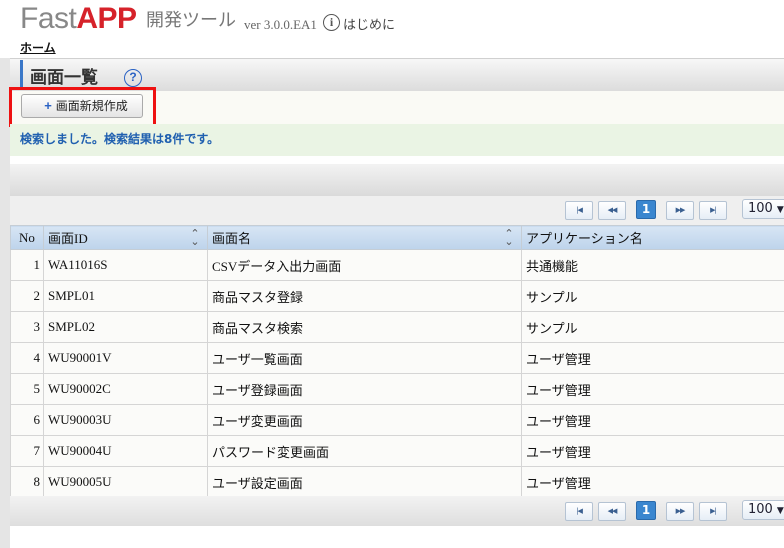 The image size is (784, 548). What do you see at coordinates (364, 451) in the screenshot?
I see `row-screen-name: パスワード変更画面` at bounding box center [364, 451].